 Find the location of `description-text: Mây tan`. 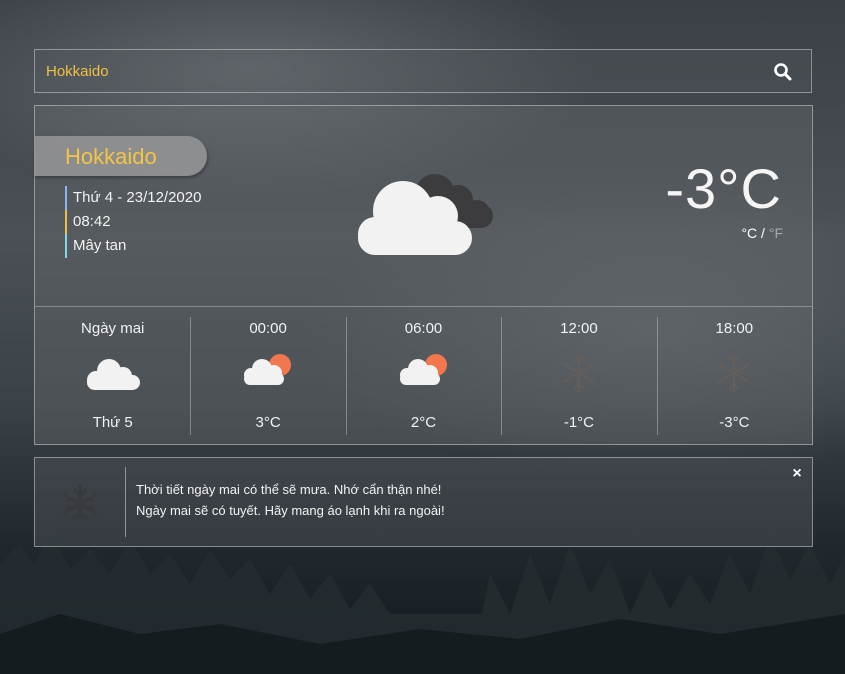

description-text: Mây tan is located at coordinates (133, 246).